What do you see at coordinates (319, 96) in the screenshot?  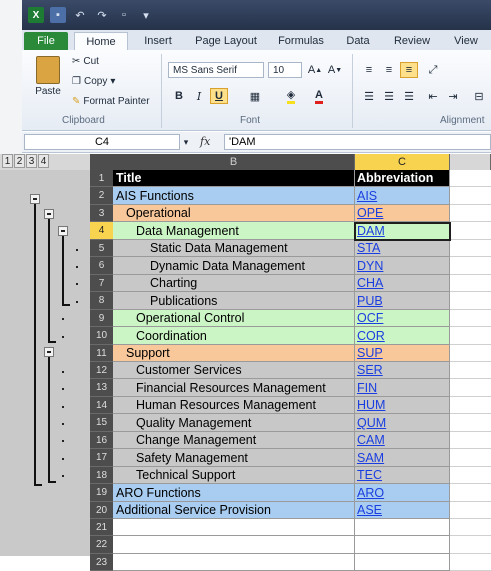 I see `font-color-icon: A` at bounding box center [319, 96].